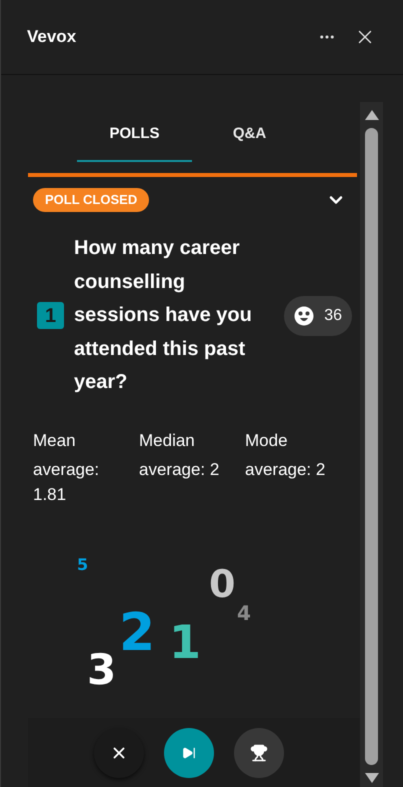 This screenshot has width=403, height=787. I want to click on tab: POLLS, so click(134, 135).